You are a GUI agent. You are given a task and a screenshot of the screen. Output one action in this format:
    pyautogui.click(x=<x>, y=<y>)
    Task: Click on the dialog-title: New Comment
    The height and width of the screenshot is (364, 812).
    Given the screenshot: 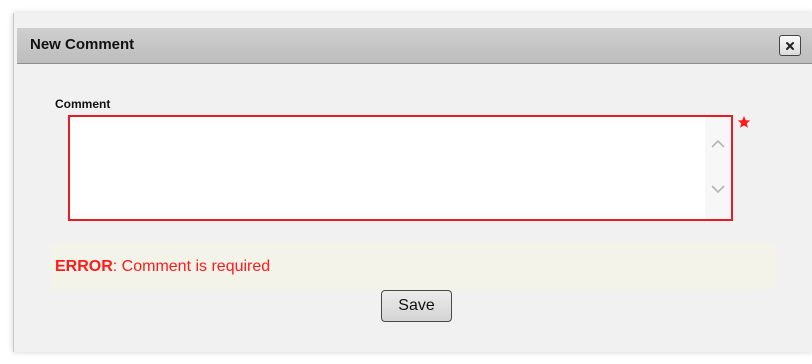 What is the action you would take?
    pyautogui.click(x=82, y=44)
    